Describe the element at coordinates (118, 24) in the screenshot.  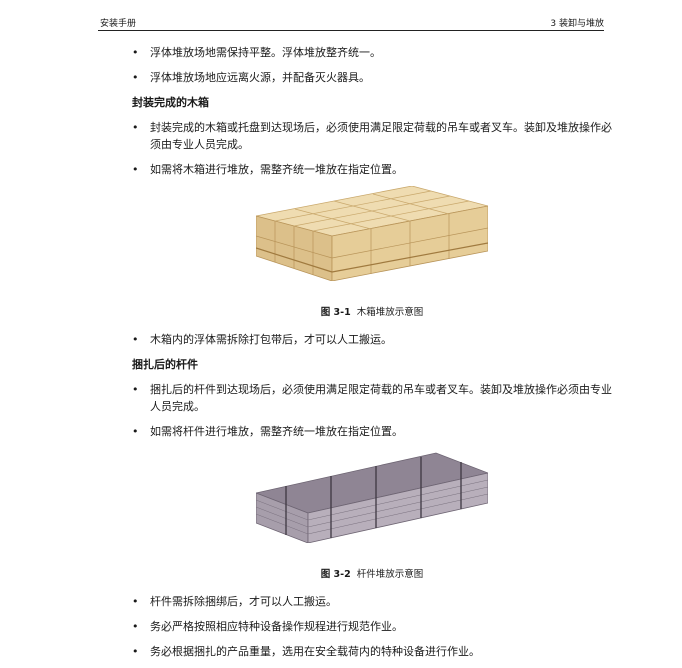
I see `header-title: 安装手册` at that location.